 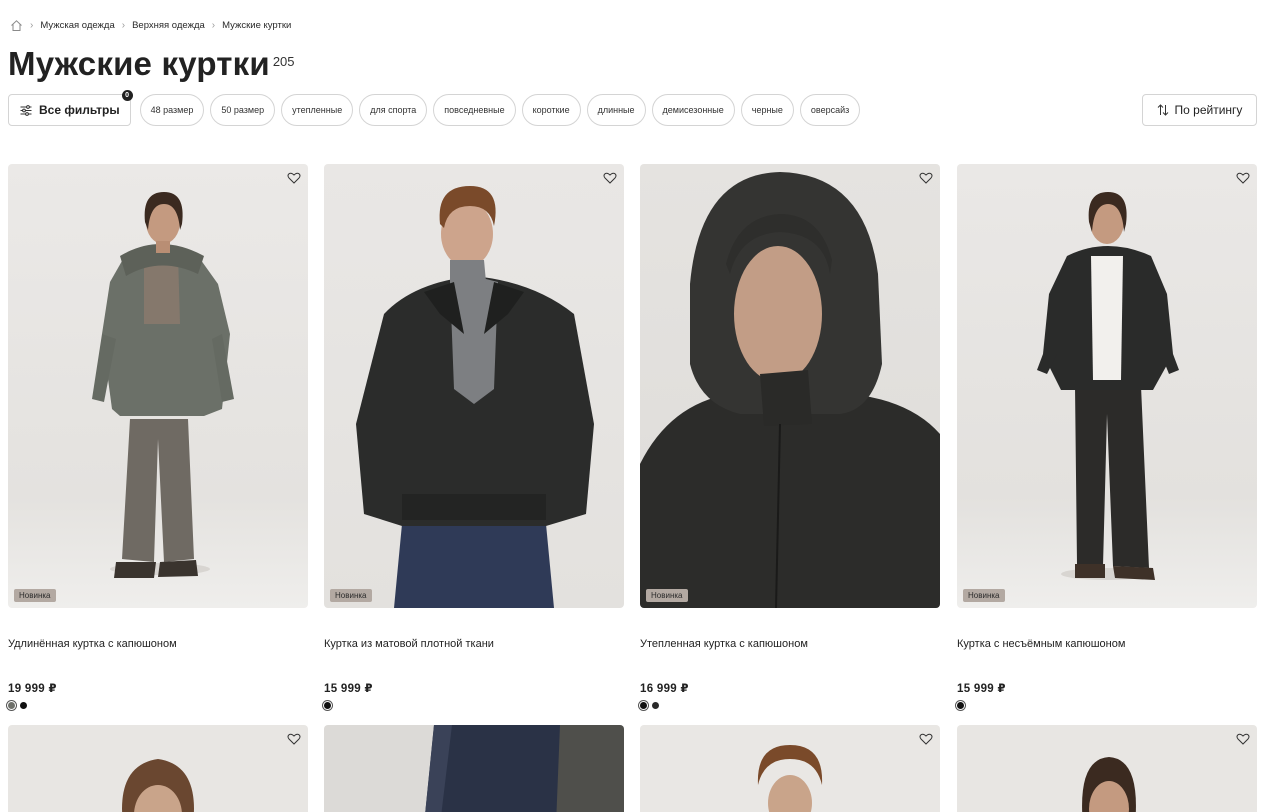 I want to click on all-filters-button: Все фильтры 0, so click(x=70, y=108).